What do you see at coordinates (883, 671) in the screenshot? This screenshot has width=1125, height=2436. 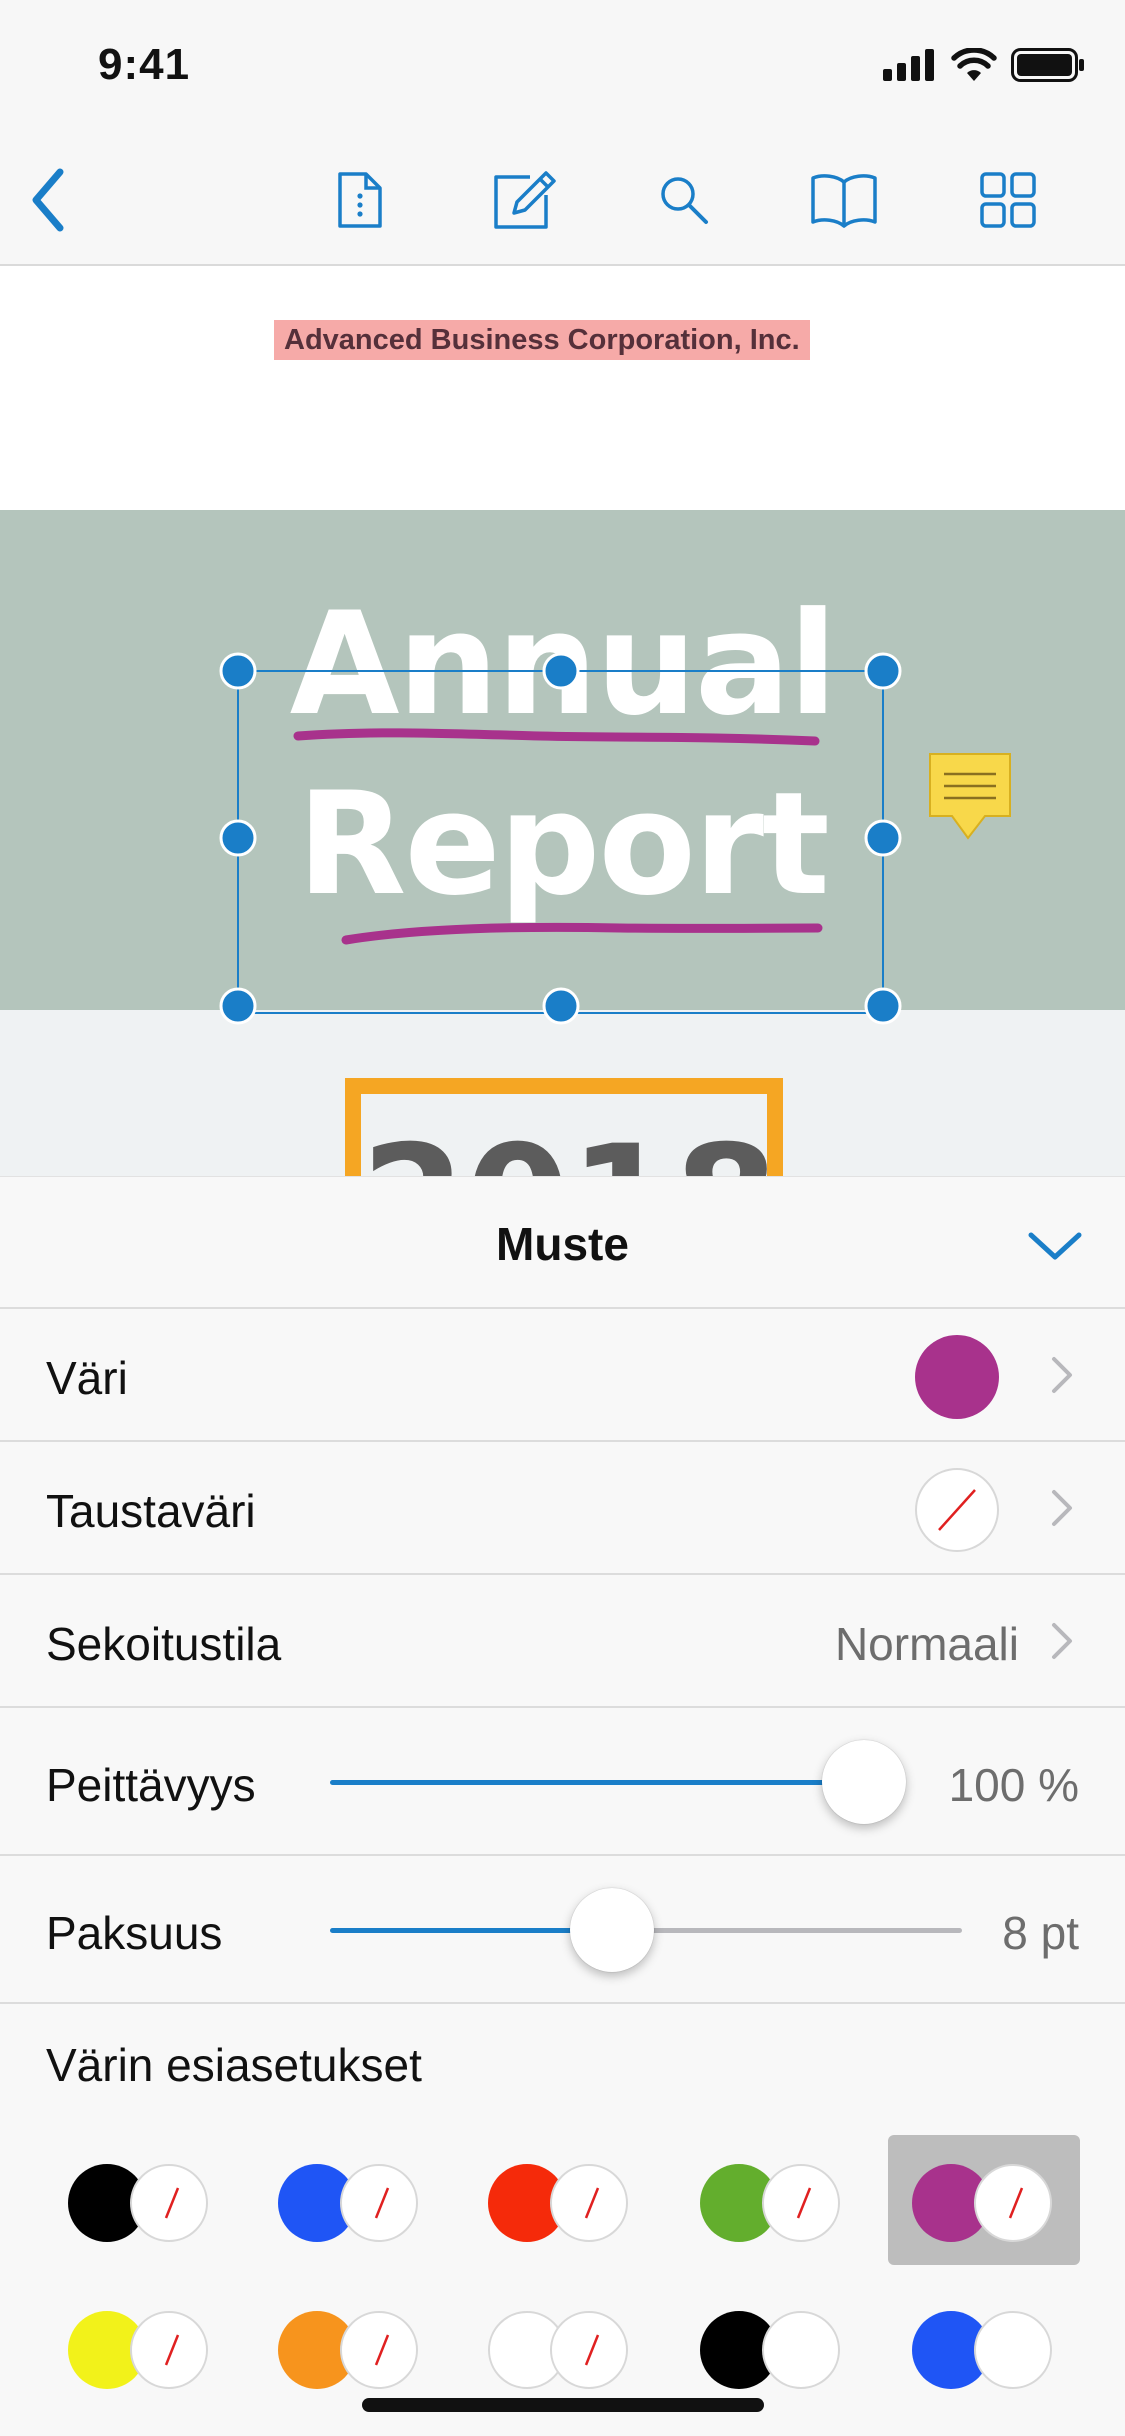 I see `resize-handle-tr` at bounding box center [883, 671].